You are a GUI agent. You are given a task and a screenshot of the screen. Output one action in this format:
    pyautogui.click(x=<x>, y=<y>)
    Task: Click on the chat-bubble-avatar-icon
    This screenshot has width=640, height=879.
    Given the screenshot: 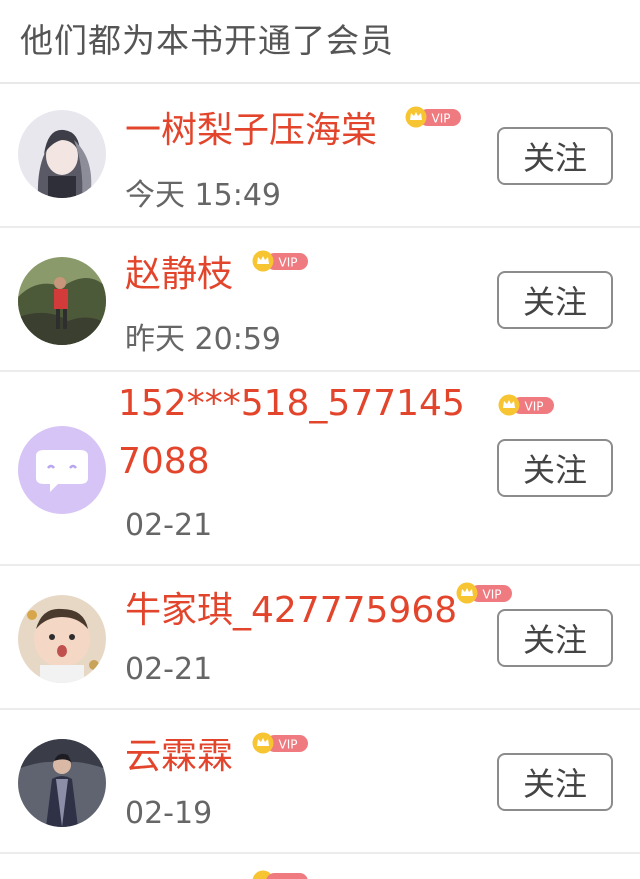 What is the action you would take?
    pyautogui.click(x=62, y=470)
    